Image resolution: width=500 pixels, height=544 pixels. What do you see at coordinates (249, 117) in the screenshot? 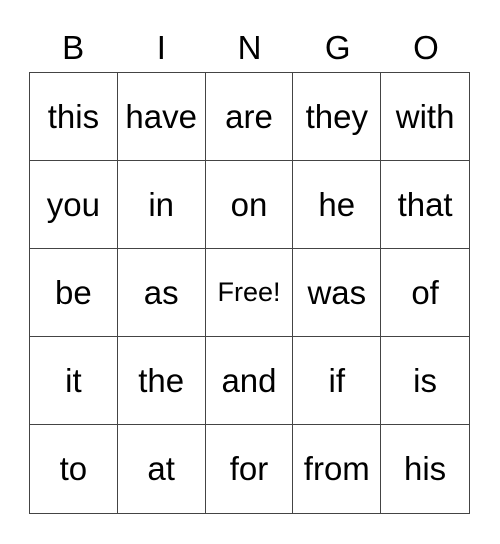
I see `bingo-cell: are` at bounding box center [249, 117].